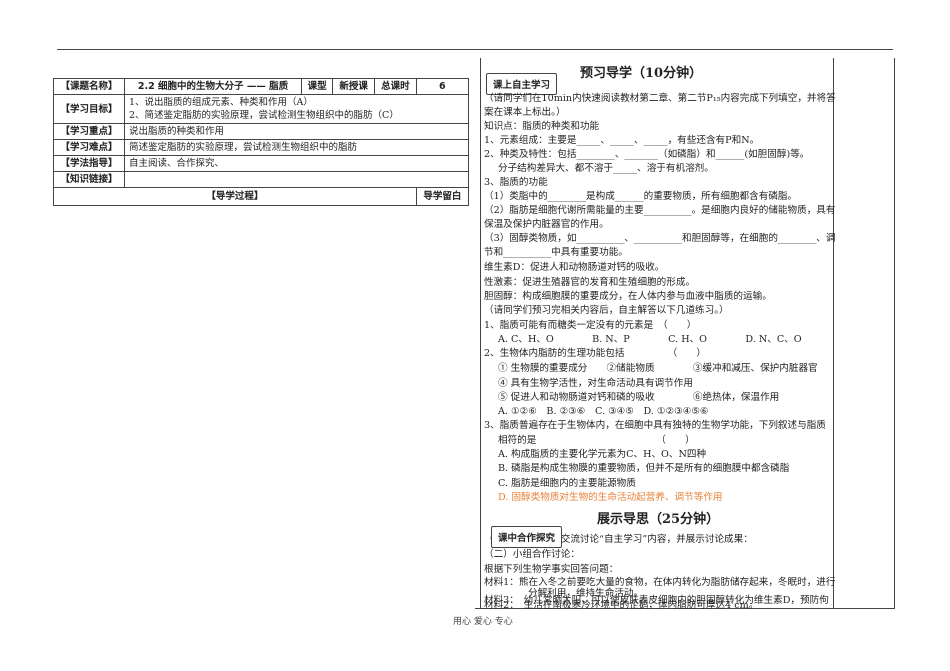 The height and width of the screenshot is (671, 950). What do you see at coordinates (641, 196) in the screenshot?
I see `text-line: （1）类脂中的________是构成______的重要物质，所有细胞都含有磷脂。` at bounding box center [641, 196].